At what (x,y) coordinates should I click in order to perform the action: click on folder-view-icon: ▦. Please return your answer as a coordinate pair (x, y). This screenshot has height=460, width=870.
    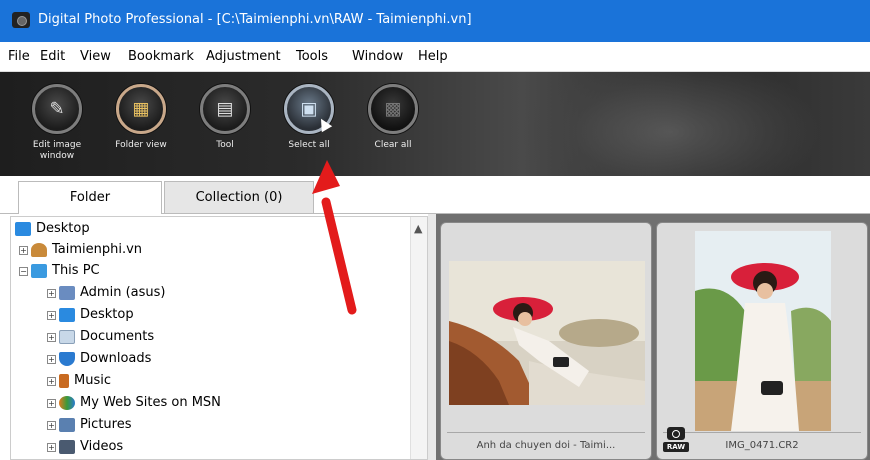
    Looking at the image, I should click on (141, 109).